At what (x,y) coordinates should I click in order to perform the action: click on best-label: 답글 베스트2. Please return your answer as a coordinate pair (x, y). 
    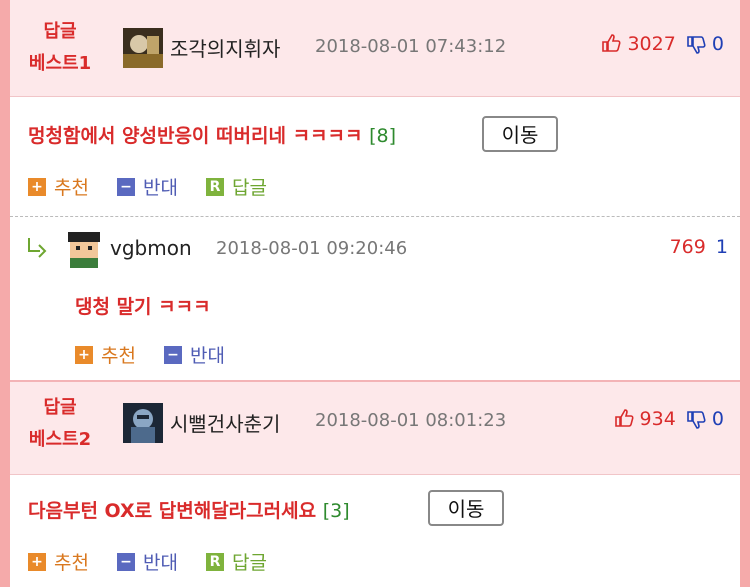
    Looking at the image, I should click on (60, 424).